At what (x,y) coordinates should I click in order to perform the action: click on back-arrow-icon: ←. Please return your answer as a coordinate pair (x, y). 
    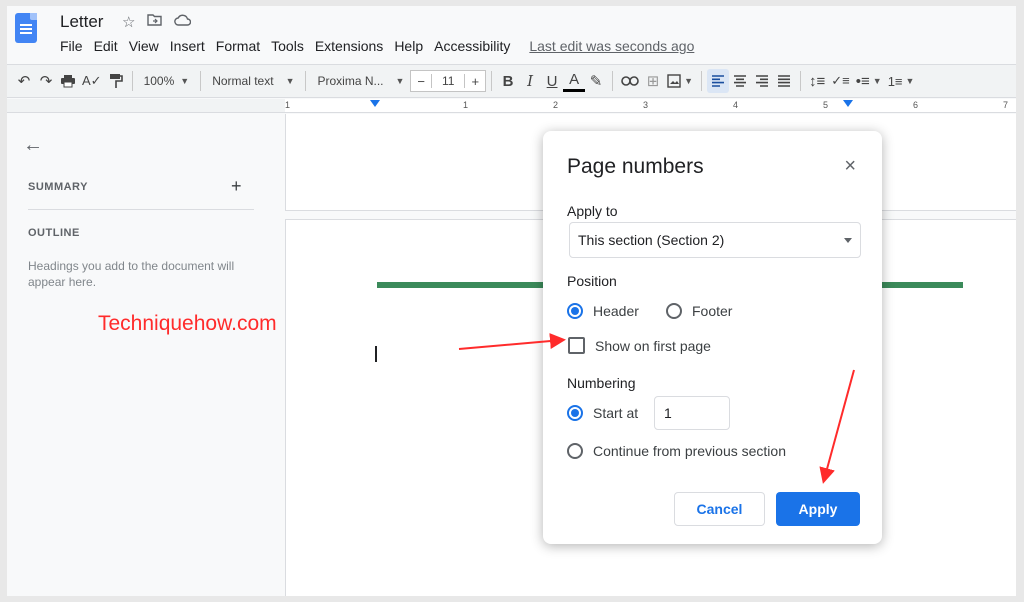
    Looking at the image, I should click on (33, 145).